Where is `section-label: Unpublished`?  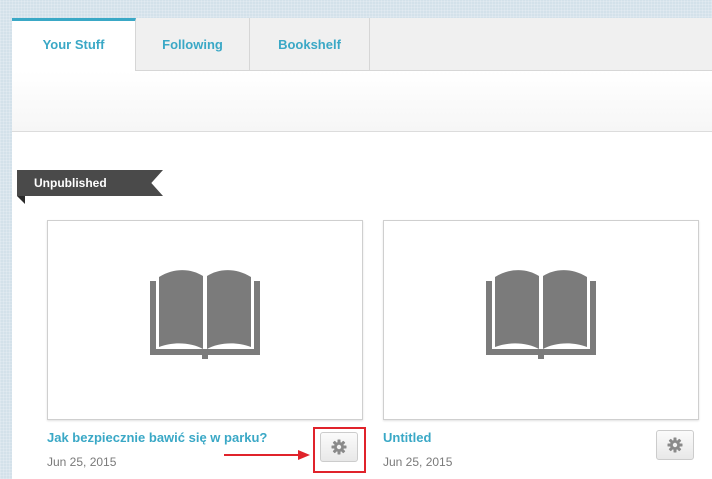
section-label: Unpublished is located at coordinates (70, 183).